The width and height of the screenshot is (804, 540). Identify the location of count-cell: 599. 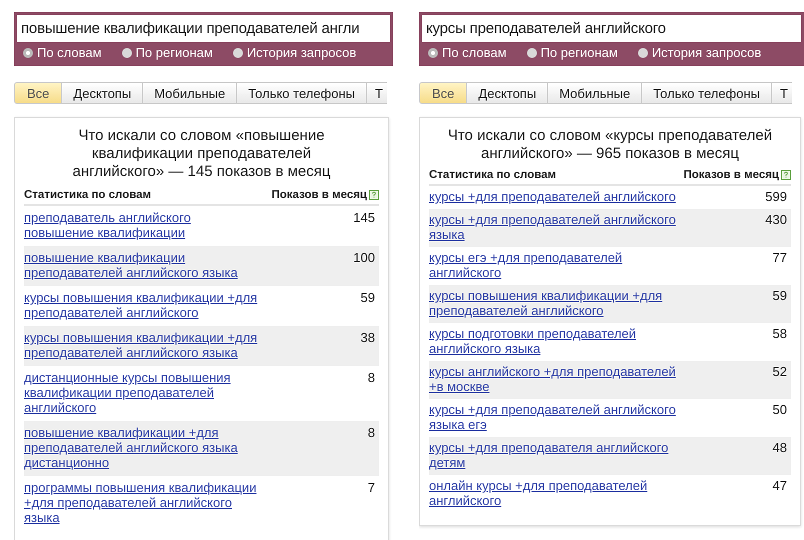
(776, 196).